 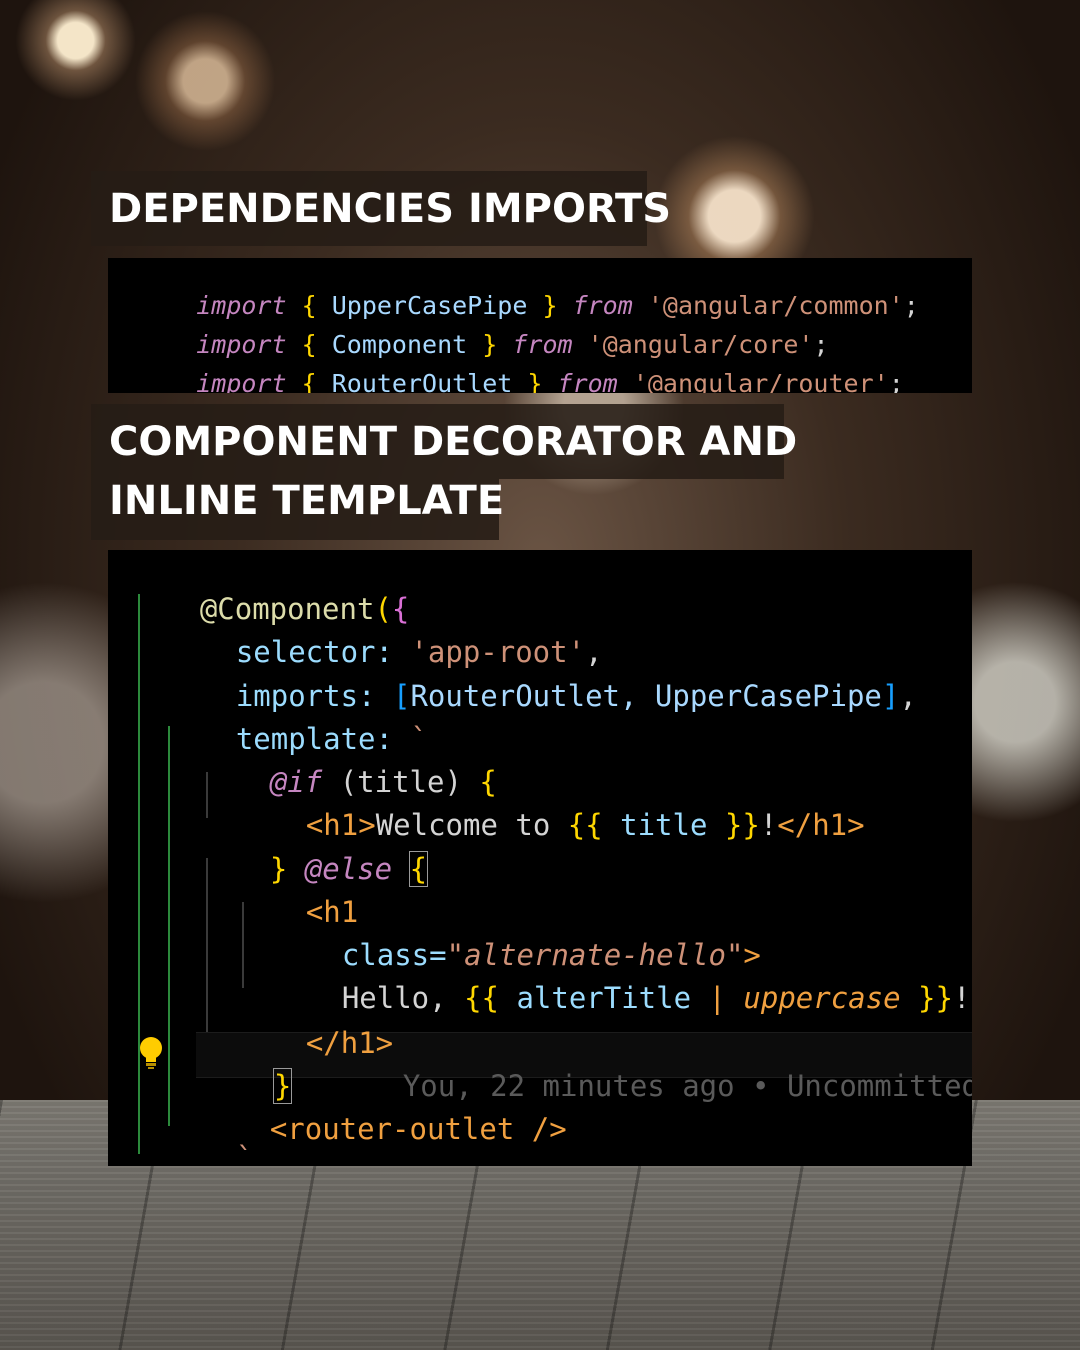 I want to click on keyword-import: import, so click(x=241, y=381).